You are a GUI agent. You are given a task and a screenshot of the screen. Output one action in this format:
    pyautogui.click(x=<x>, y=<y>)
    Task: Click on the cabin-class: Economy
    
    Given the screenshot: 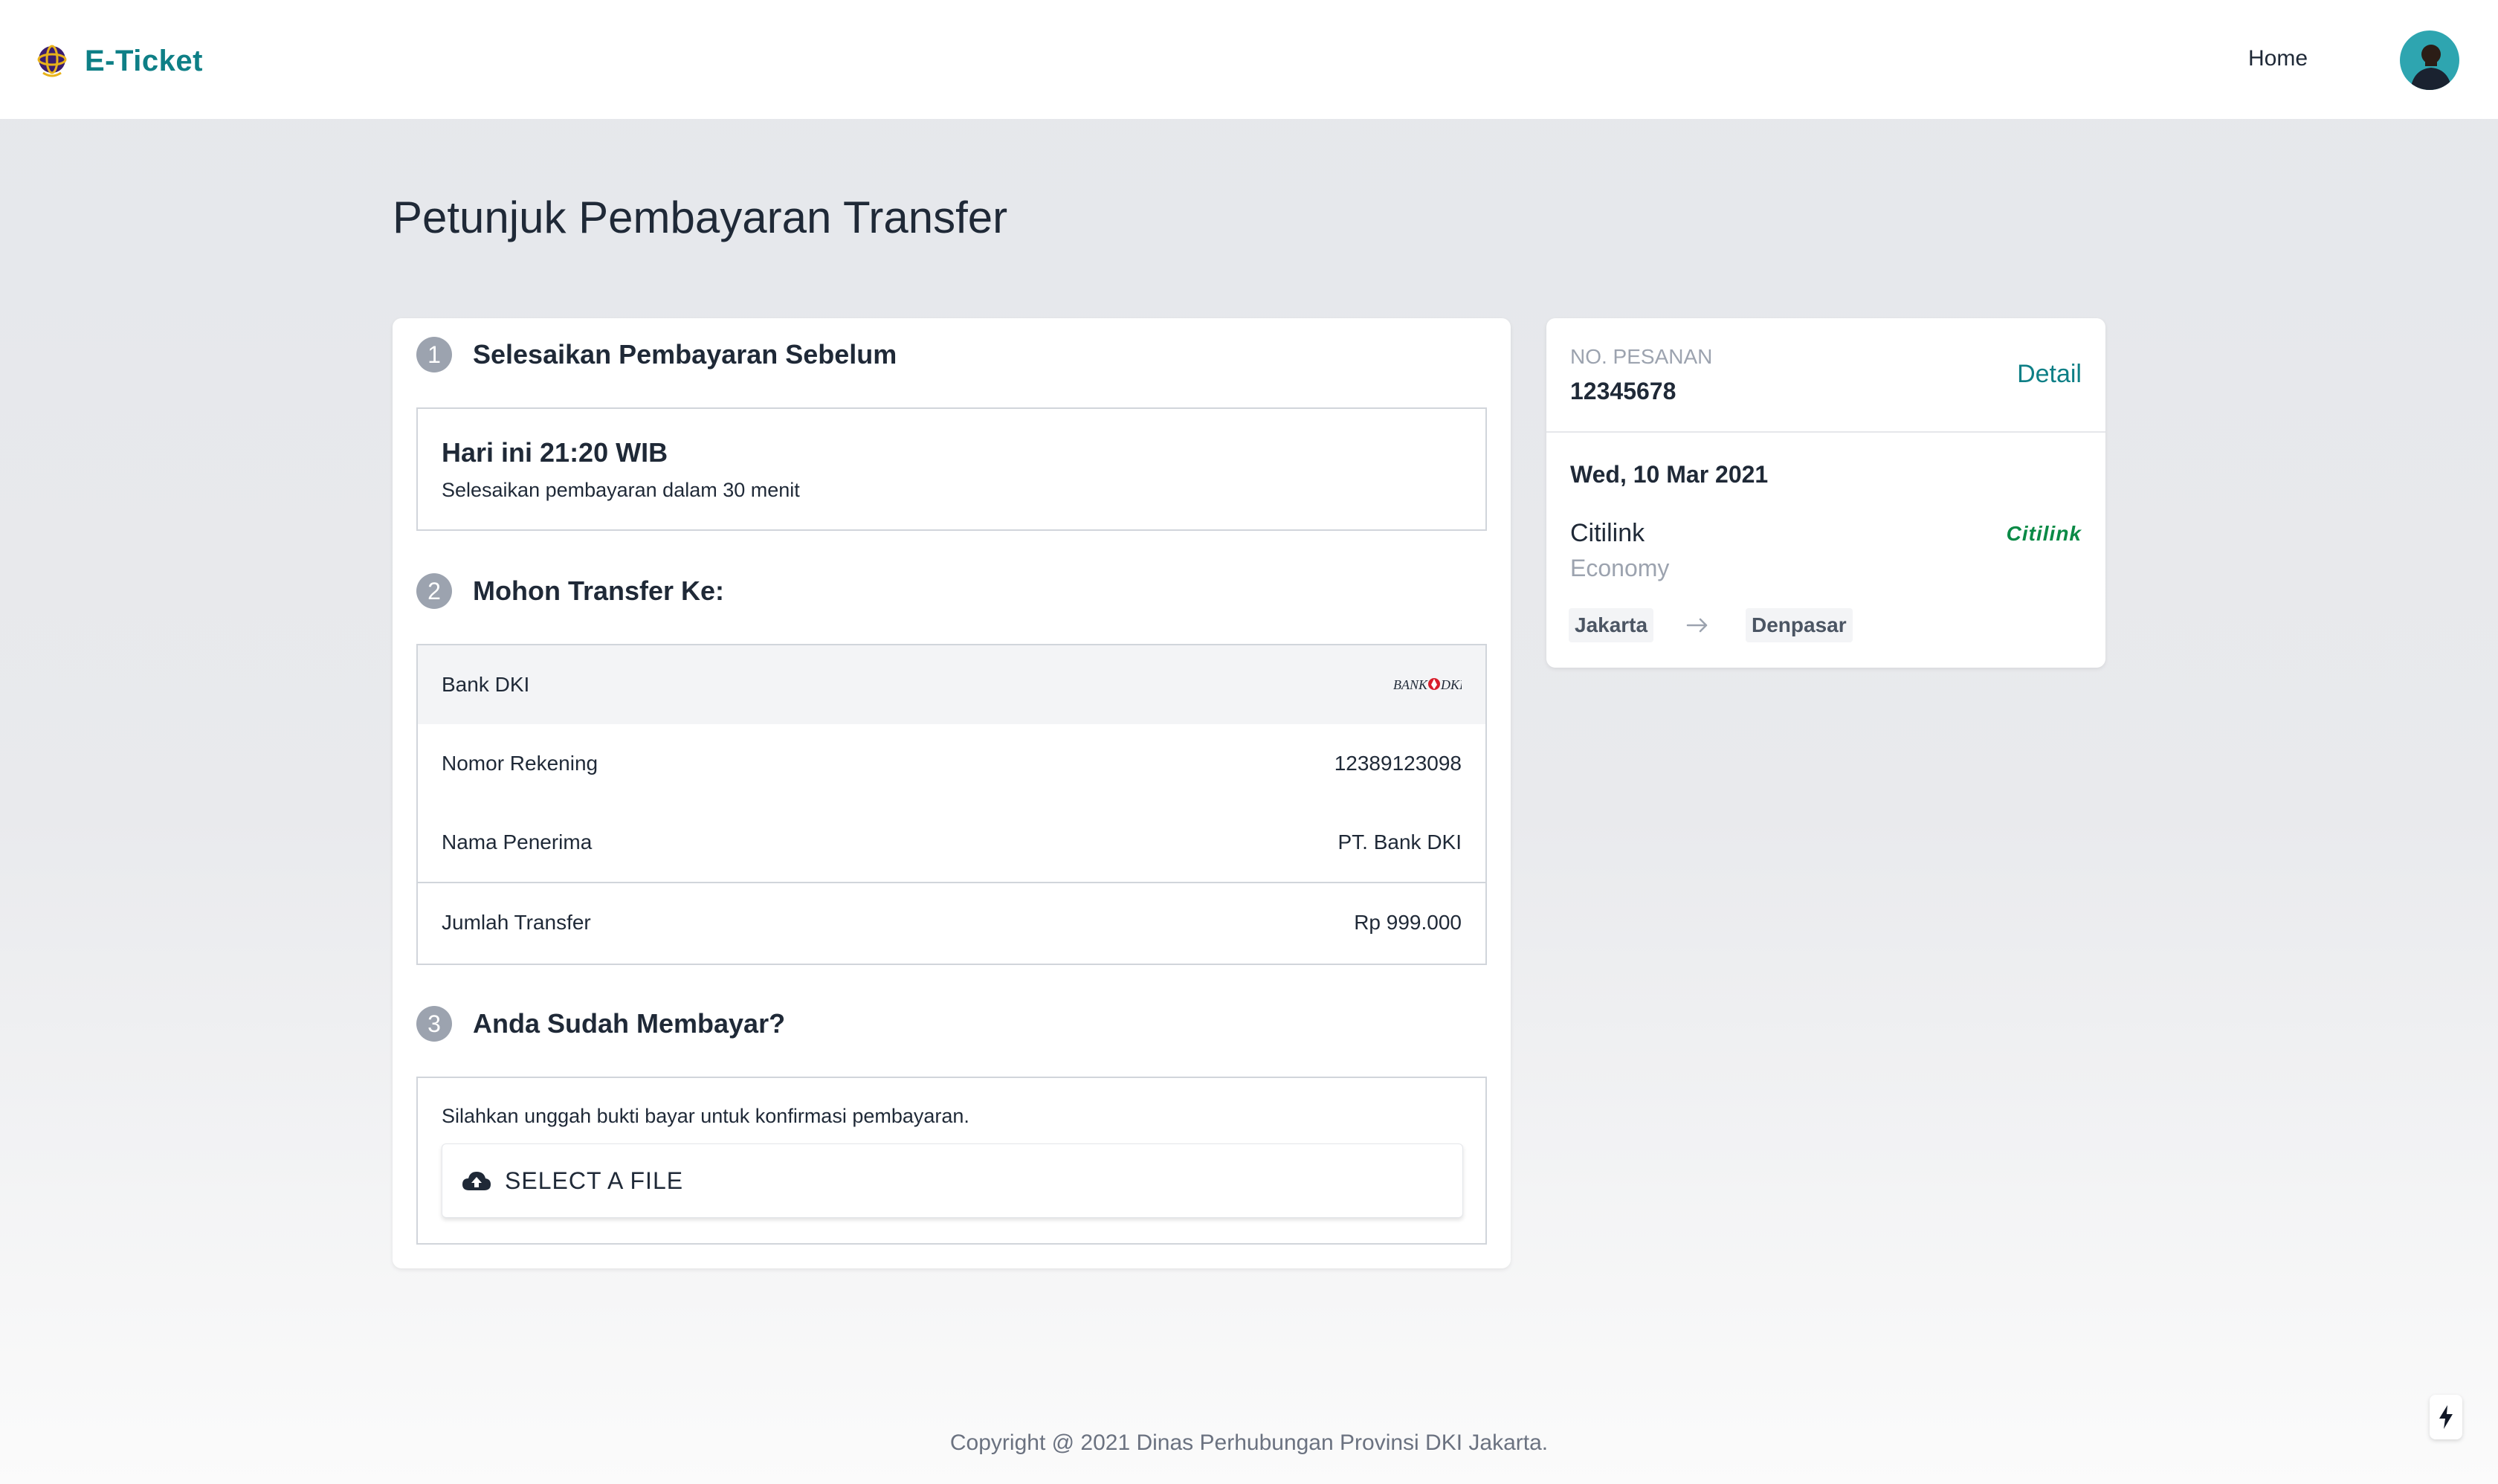 What is the action you would take?
    pyautogui.click(x=1620, y=568)
    